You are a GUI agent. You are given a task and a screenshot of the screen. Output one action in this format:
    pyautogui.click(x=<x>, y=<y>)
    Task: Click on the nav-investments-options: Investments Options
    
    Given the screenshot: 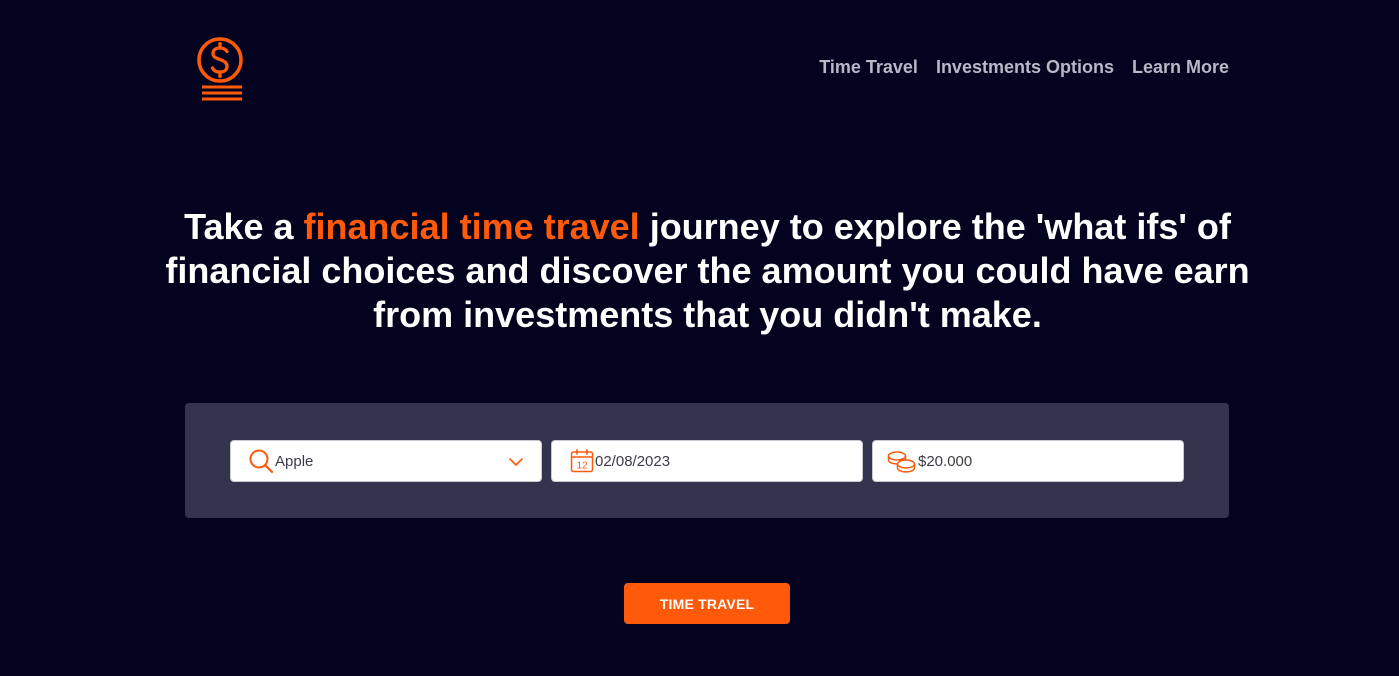 What is the action you would take?
    pyautogui.click(x=1025, y=67)
    